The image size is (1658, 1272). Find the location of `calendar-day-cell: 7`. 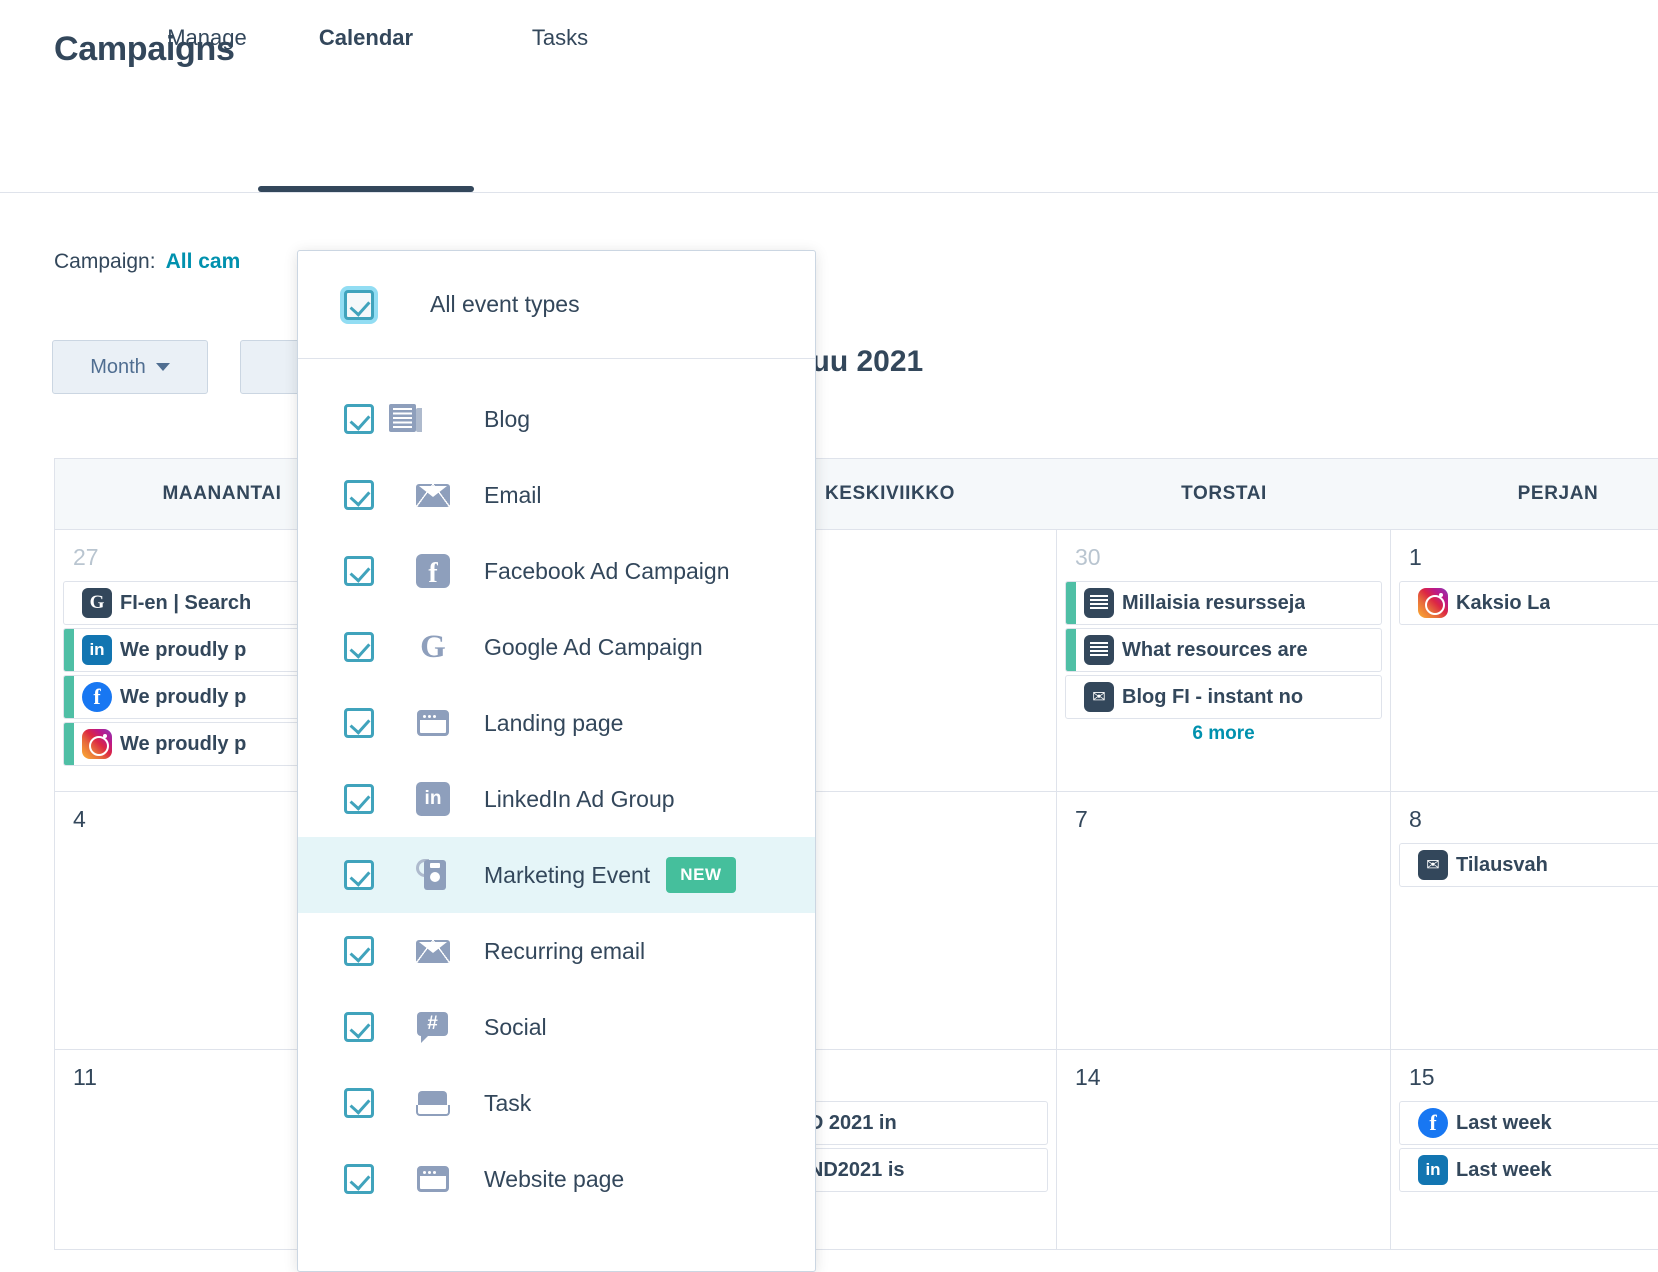

calendar-day-cell: 7 is located at coordinates (1224, 921).